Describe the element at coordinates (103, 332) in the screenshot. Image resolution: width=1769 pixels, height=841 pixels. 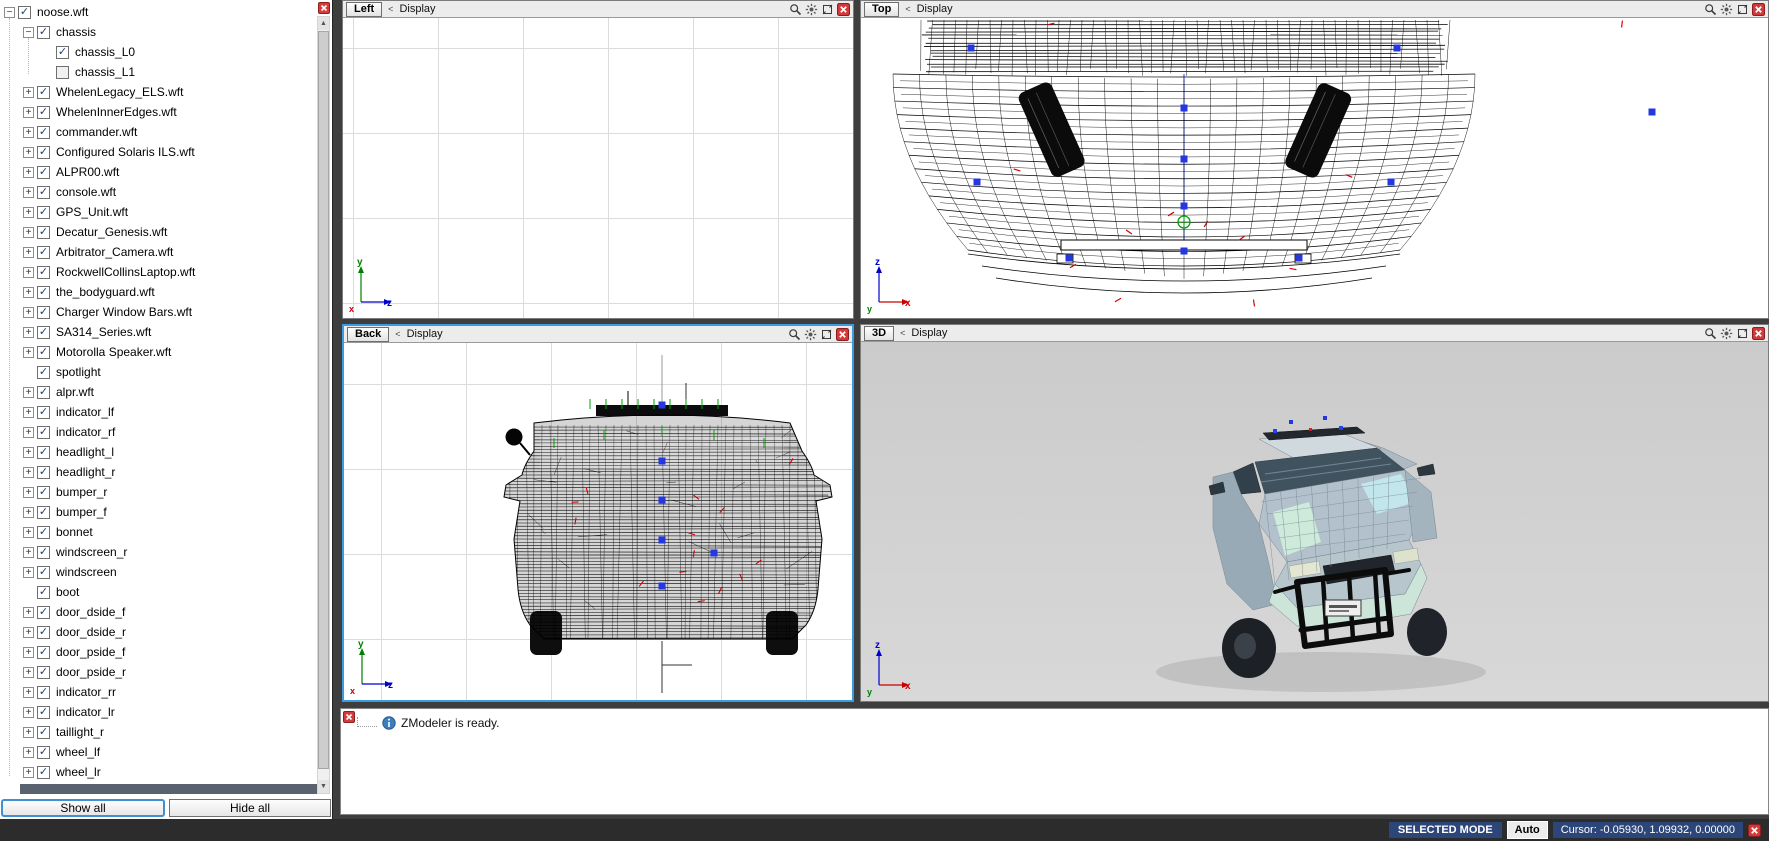
I see `tree-item-label: SA314_Series.wft` at that location.